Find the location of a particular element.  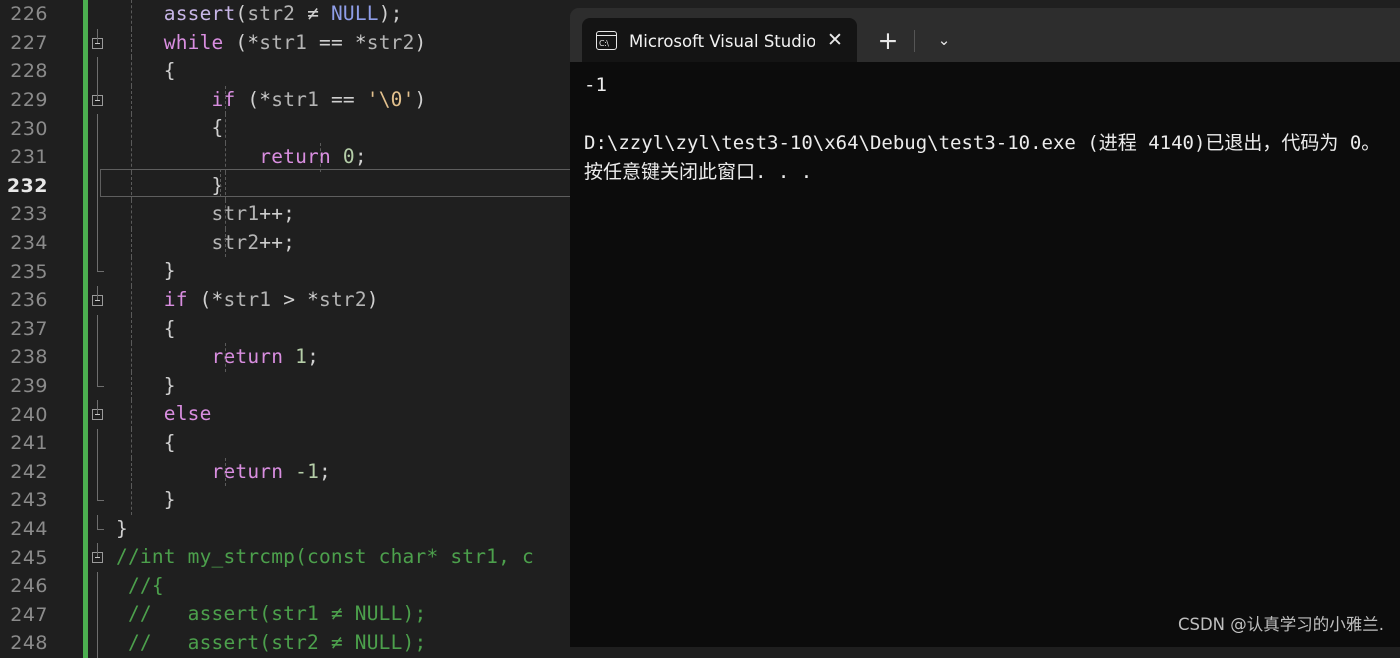

terminal-tab-active: C:\ Microsoft Visual Studio 调试控 ✕ is located at coordinates (719, 40).